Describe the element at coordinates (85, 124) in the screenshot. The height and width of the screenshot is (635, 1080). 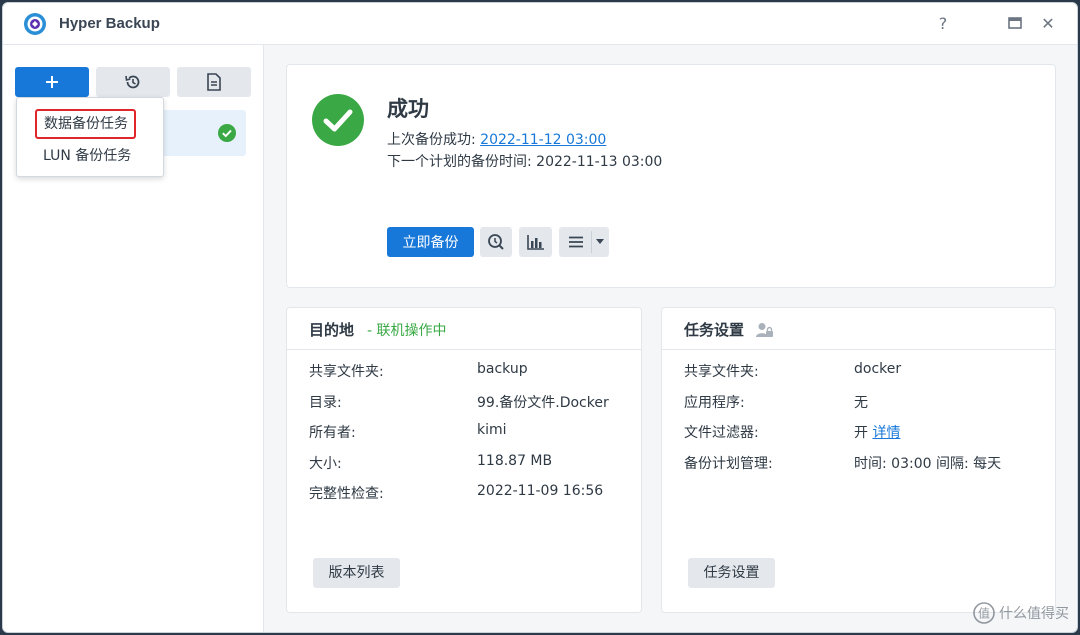
I see `menu-item-data-backup: 数据备份任务` at that location.